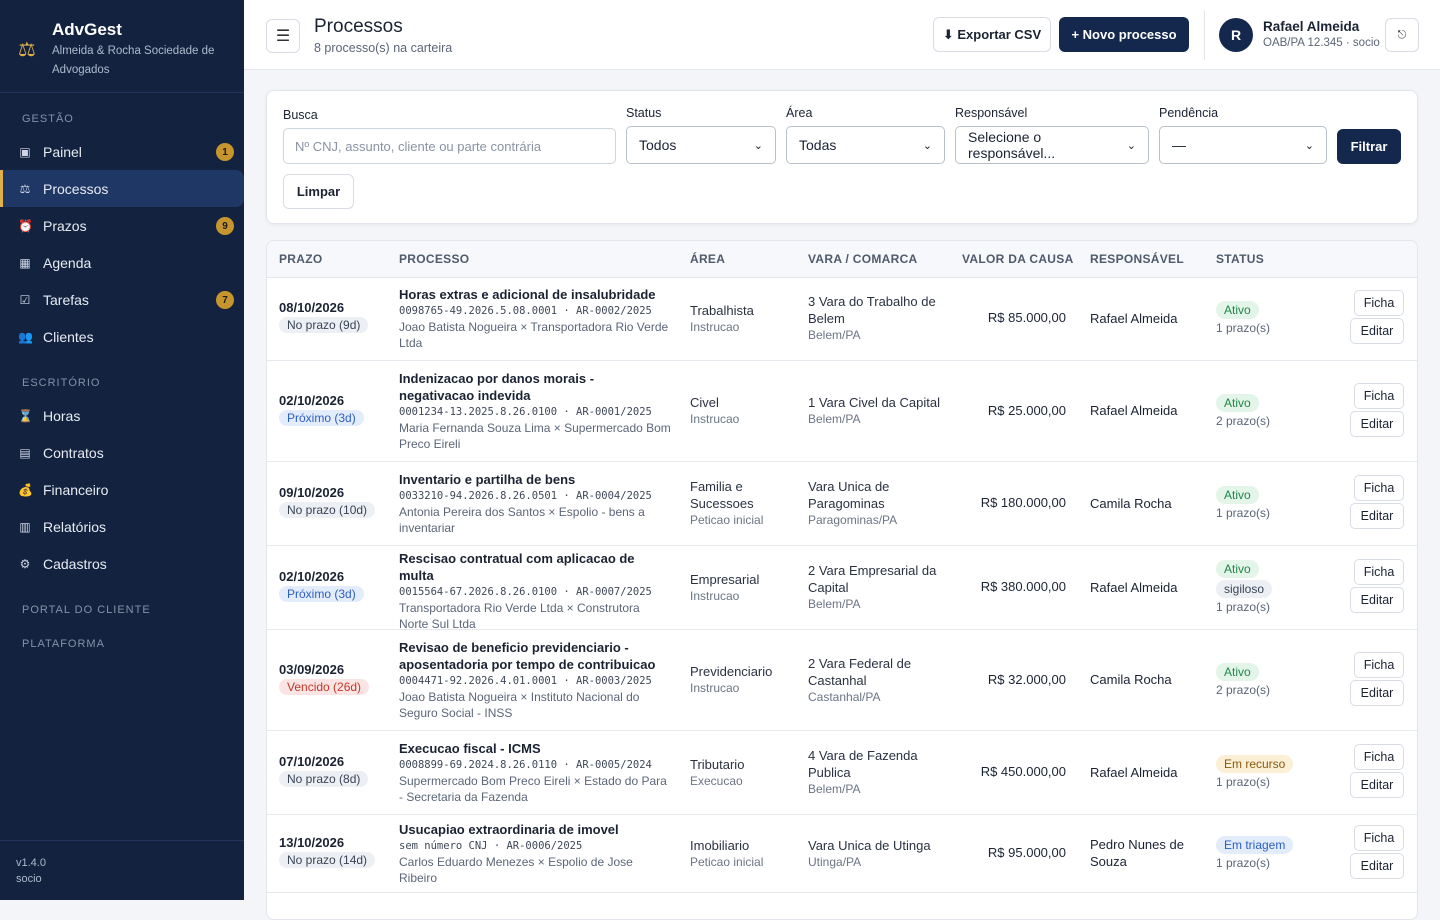 The height and width of the screenshot is (920, 1440). Describe the element at coordinates (76, 489) in the screenshot. I see `sidebar-item-label: Financeiro` at that location.